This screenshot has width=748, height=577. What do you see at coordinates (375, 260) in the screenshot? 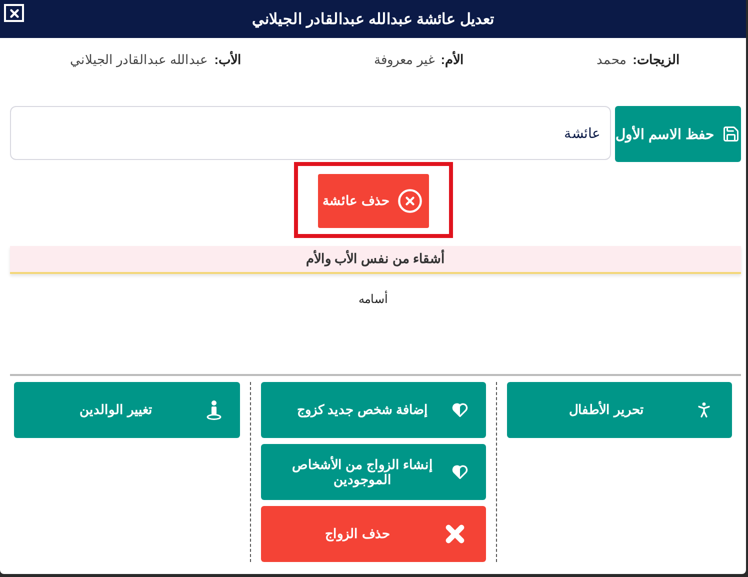
I see `siblings-heading: أشقاء من نفس الأب والأم` at bounding box center [375, 260].